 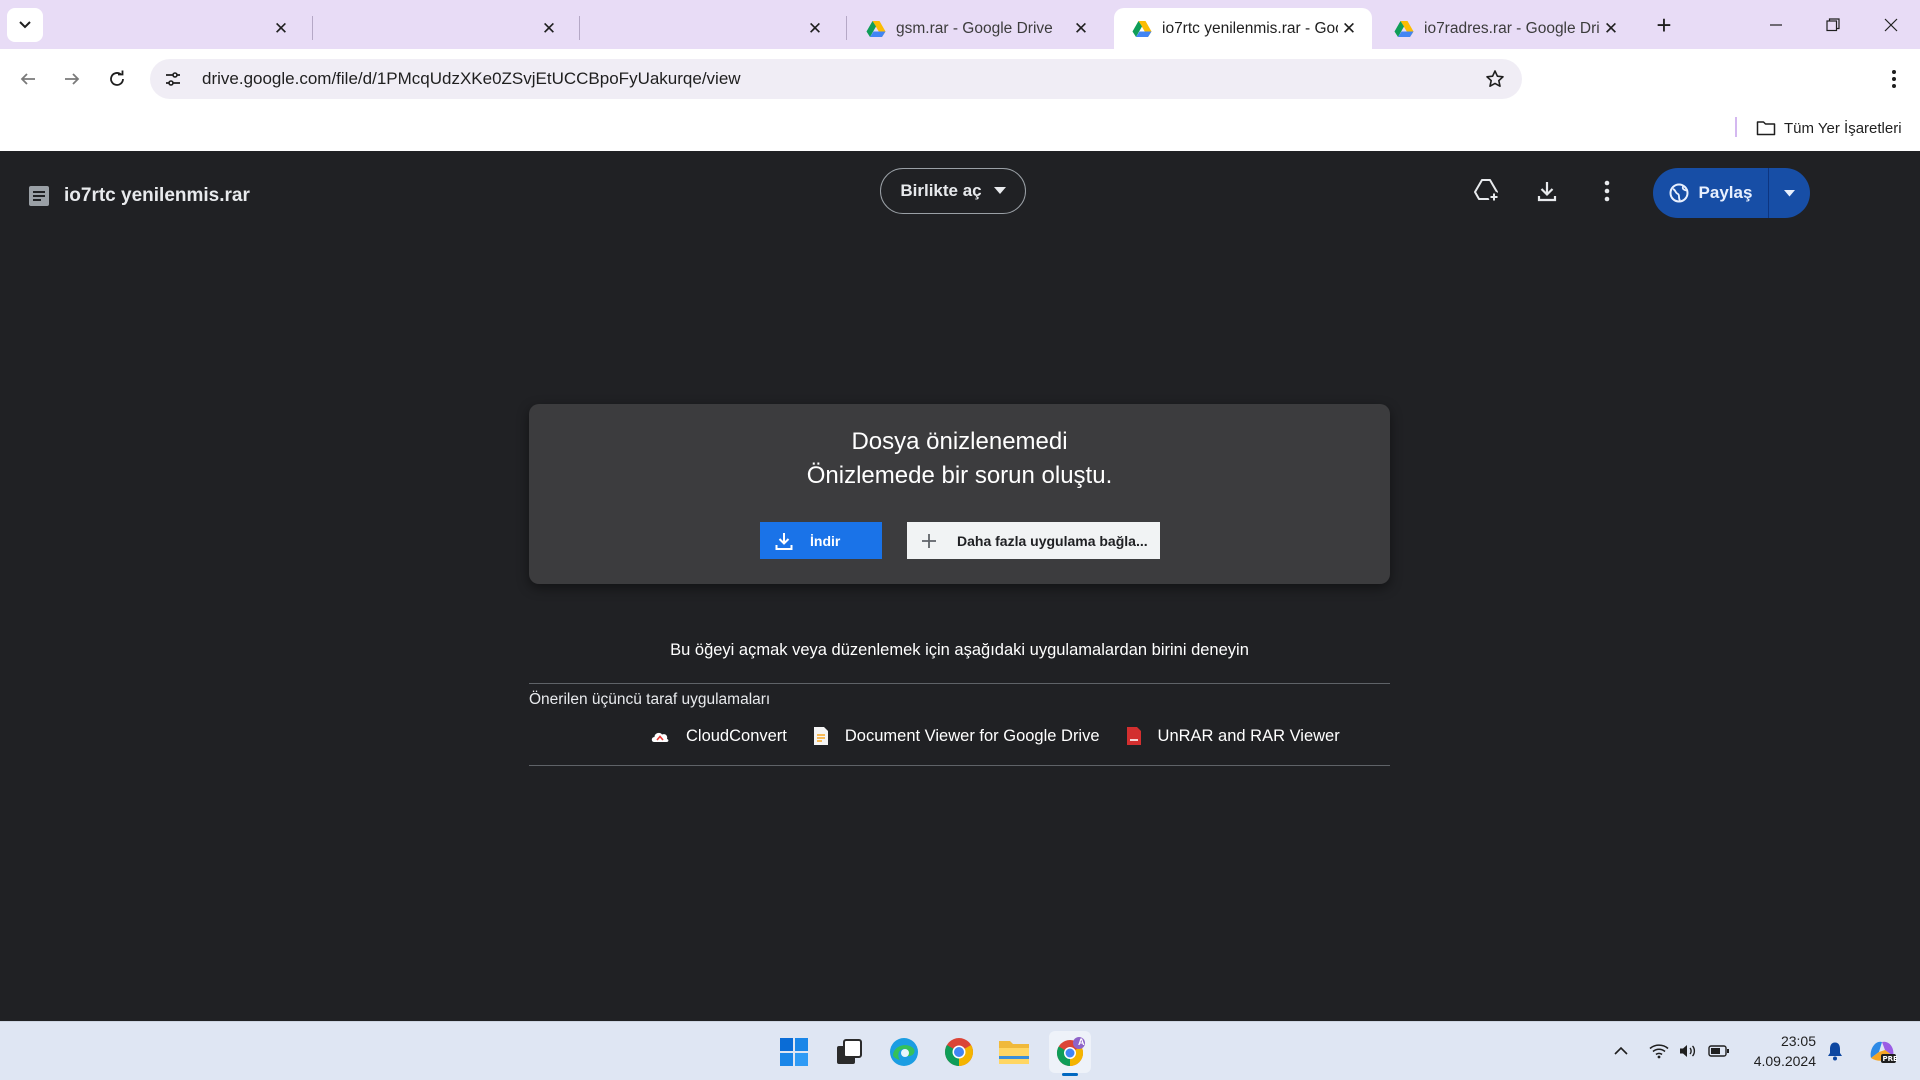 I want to click on chrome-icon, so click(x=959, y=1052).